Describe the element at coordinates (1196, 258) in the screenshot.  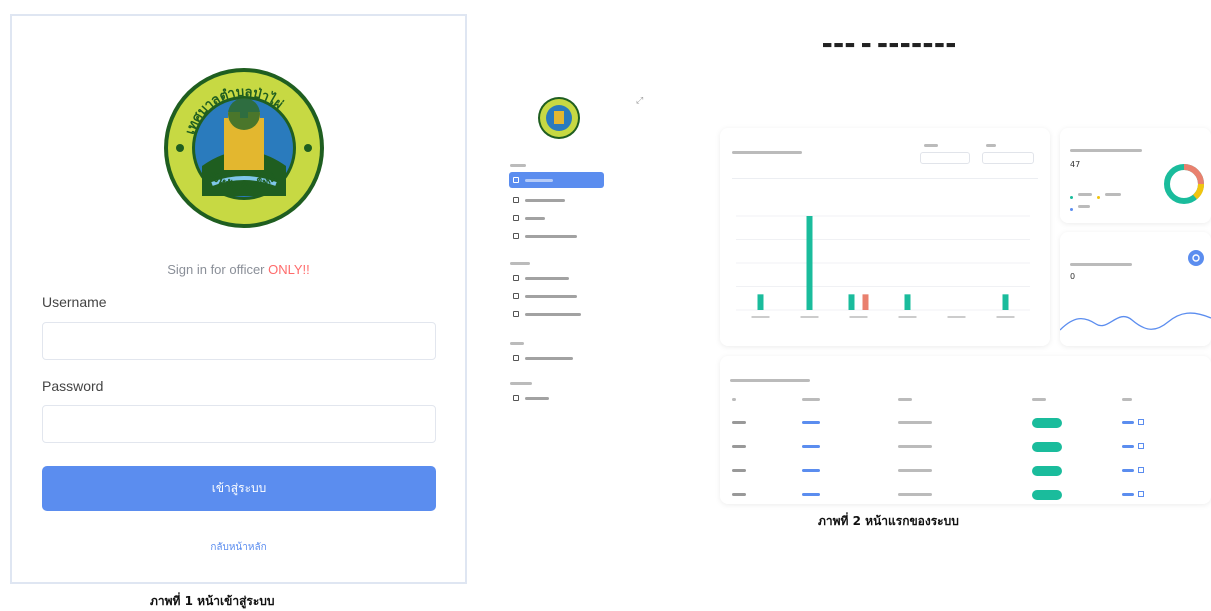
I see `refresh-icon` at that location.